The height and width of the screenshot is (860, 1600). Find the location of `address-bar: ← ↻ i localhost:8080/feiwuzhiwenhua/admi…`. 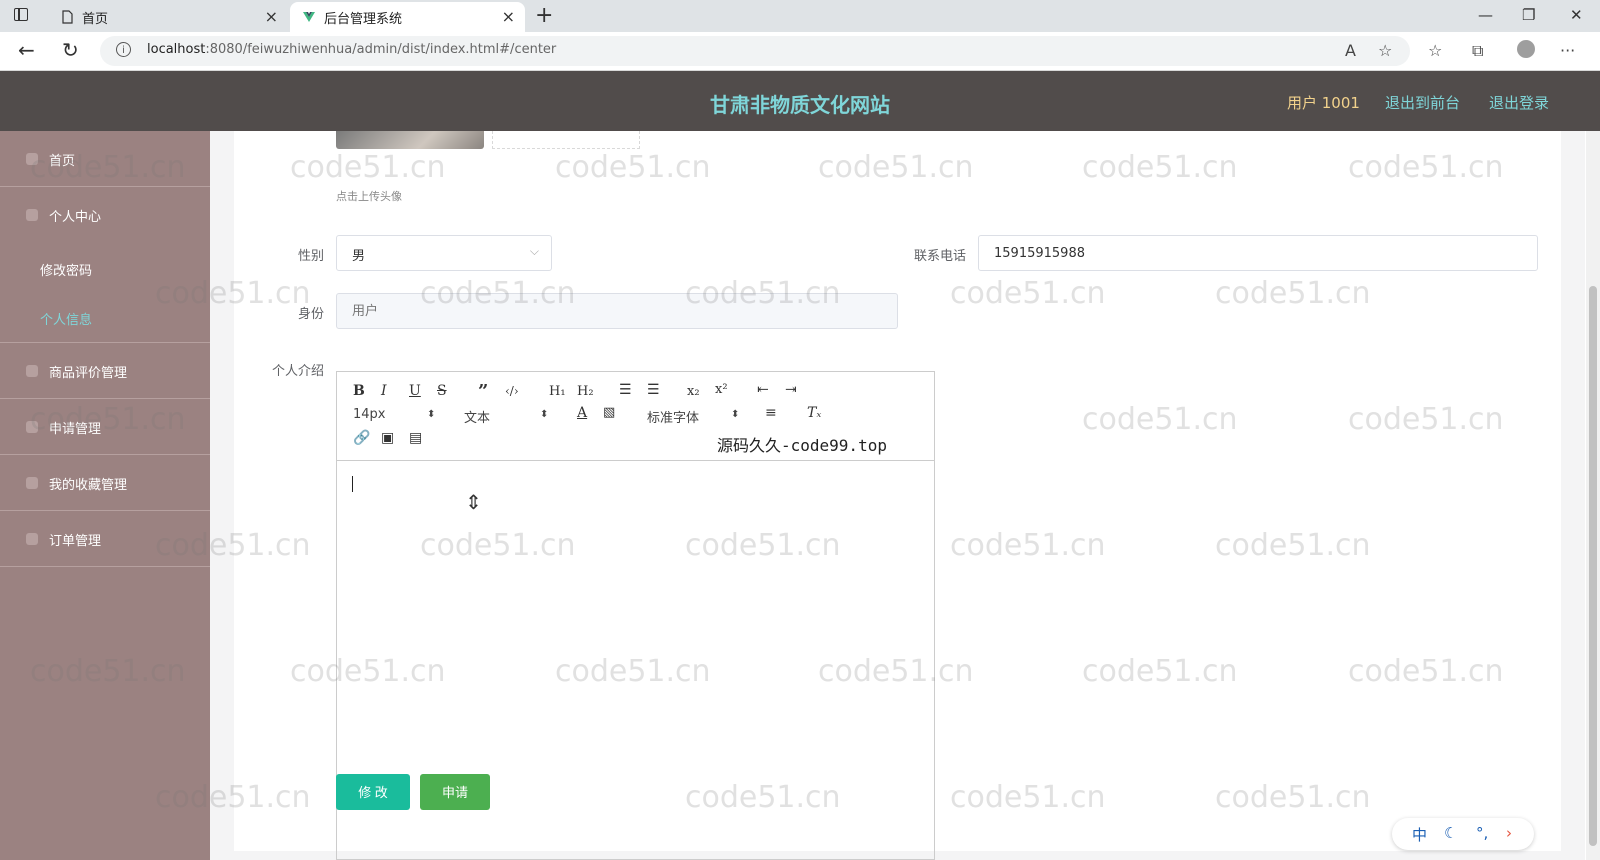

address-bar: ← ↻ i localhost:8080/feiwuzhiwenhua/admi… is located at coordinates (800, 51).